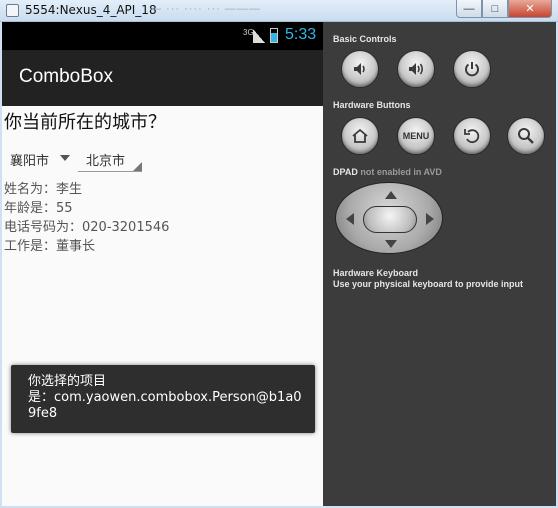 This screenshot has height=508, width=558. I want to click on dpad-up-icon, so click(391, 195).